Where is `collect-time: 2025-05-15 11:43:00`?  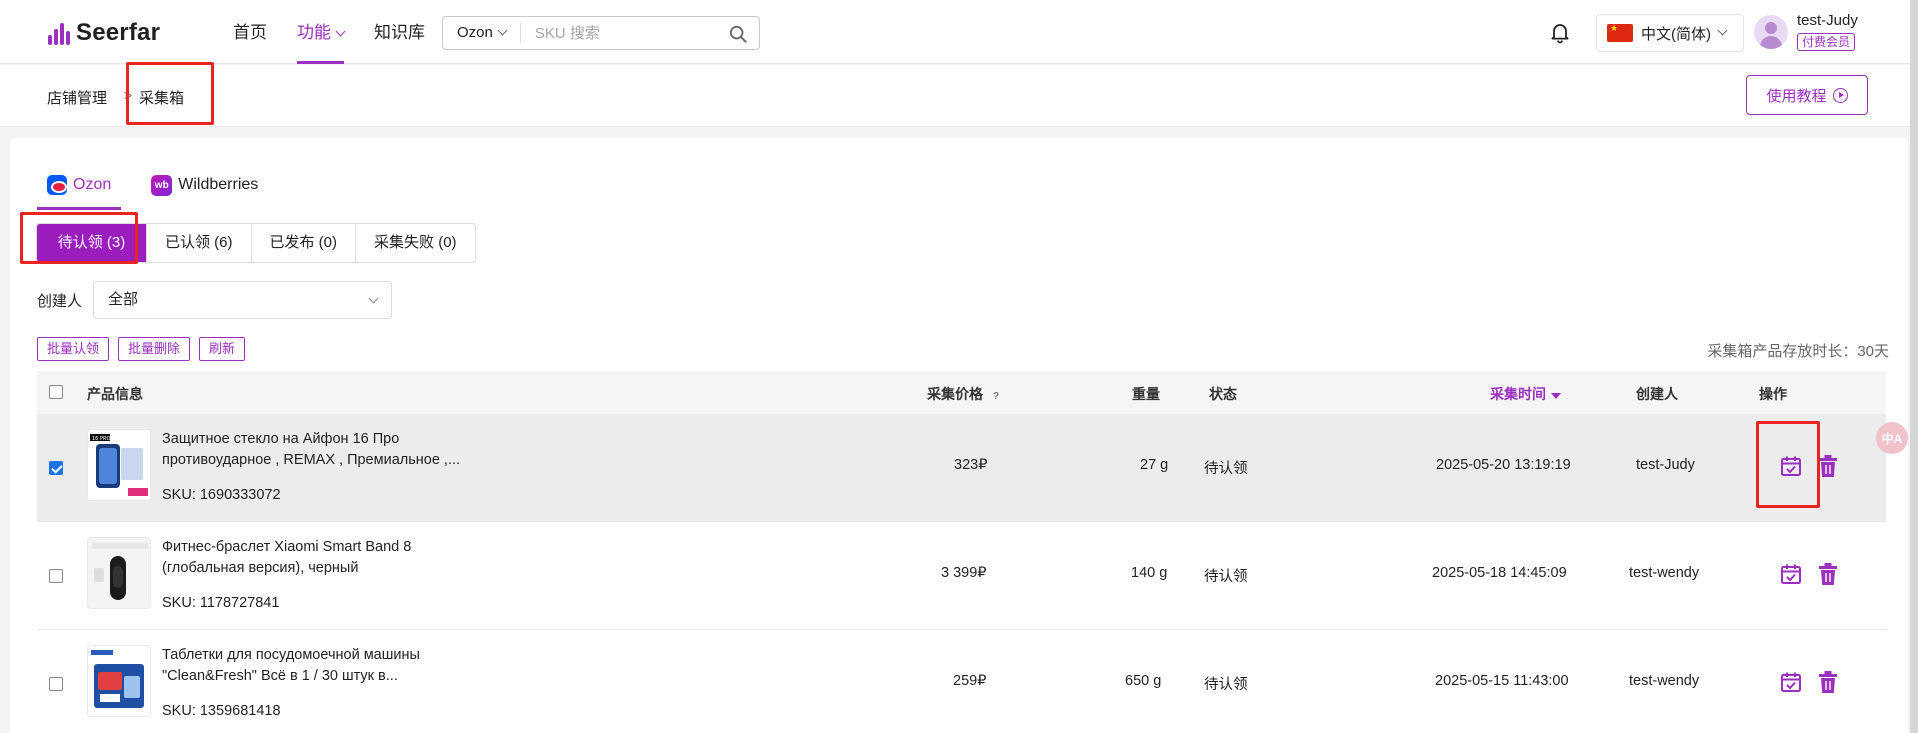 collect-time: 2025-05-15 11:43:00 is located at coordinates (1502, 681).